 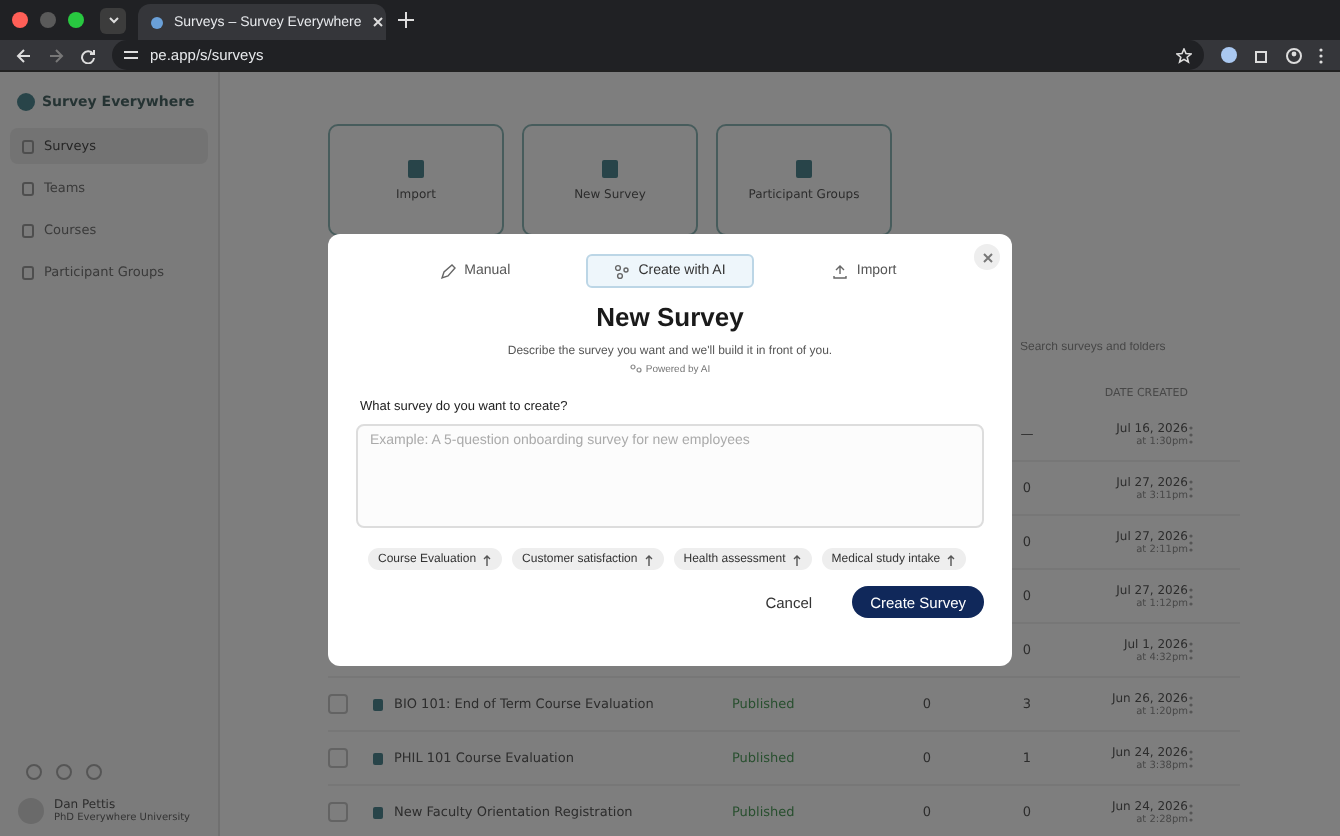 I want to click on logo-icon, so click(x=26, y=102).